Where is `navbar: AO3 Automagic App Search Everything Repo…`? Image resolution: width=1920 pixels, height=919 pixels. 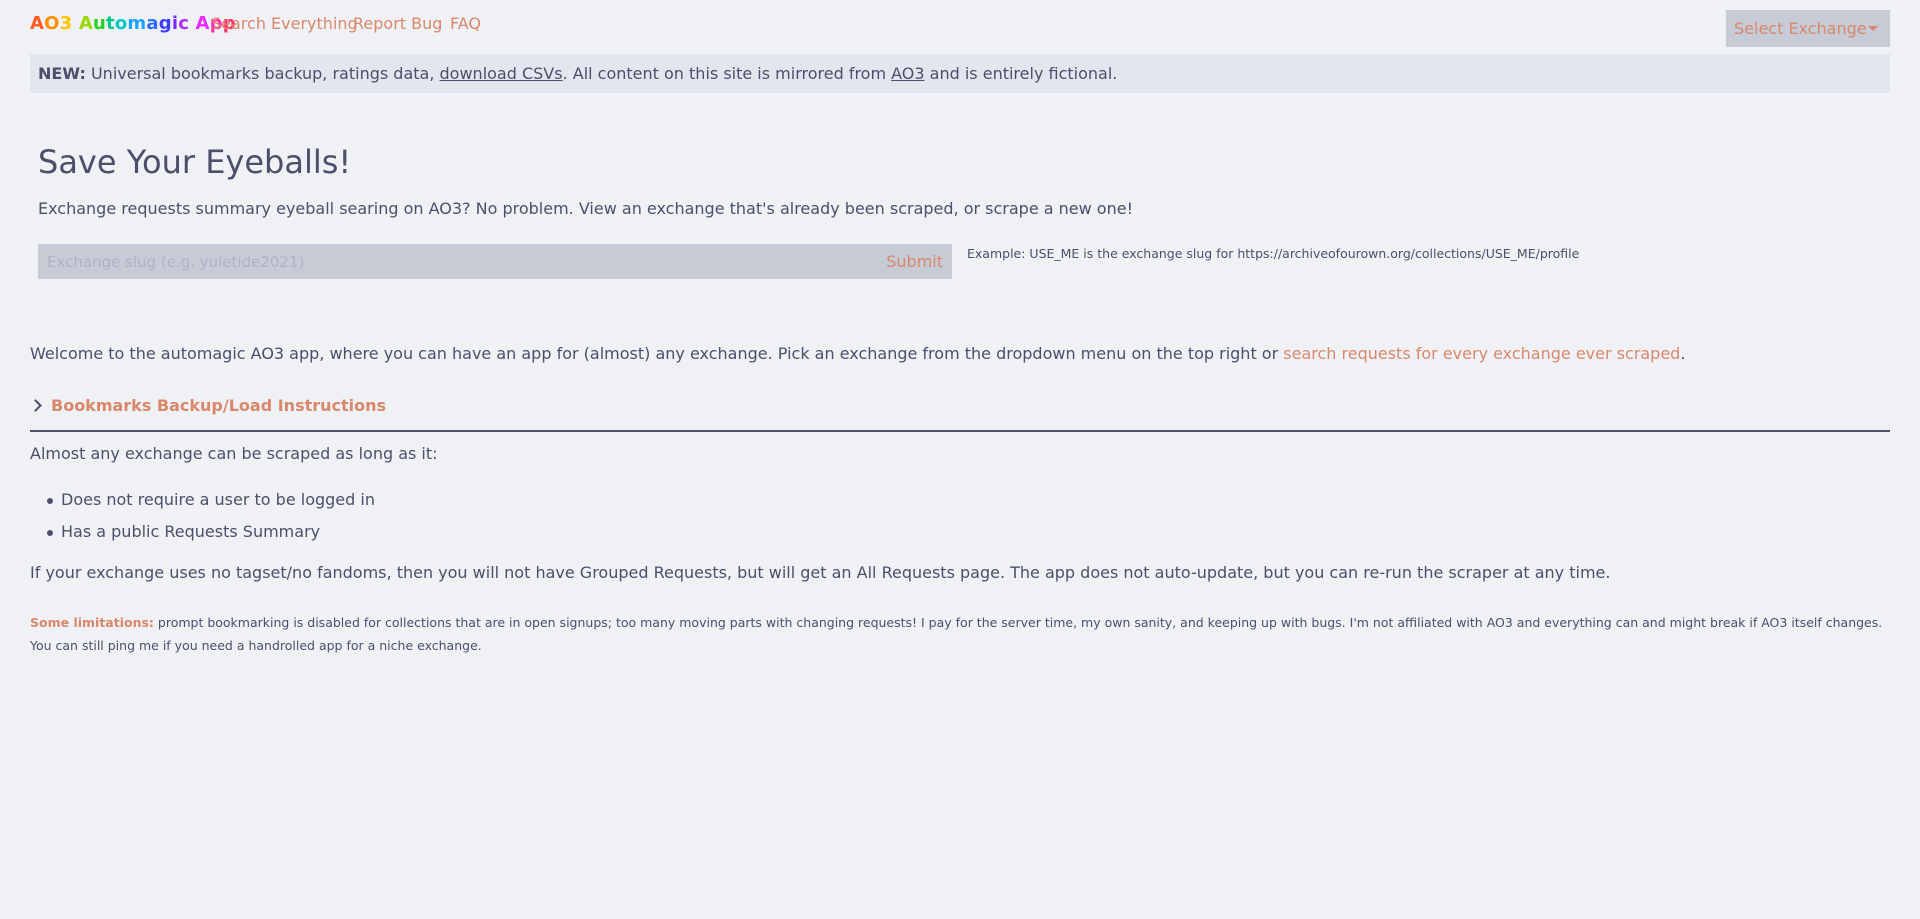
navbar: AO3 Automagic App Search Everything Repo… is located at coordinates (960, 26).